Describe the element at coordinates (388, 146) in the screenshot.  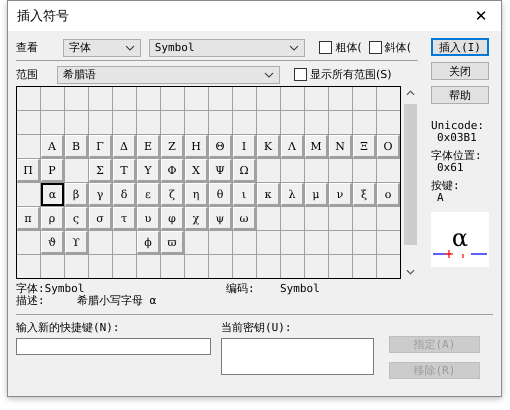
I see `symbol-cell: Ο` at that location.